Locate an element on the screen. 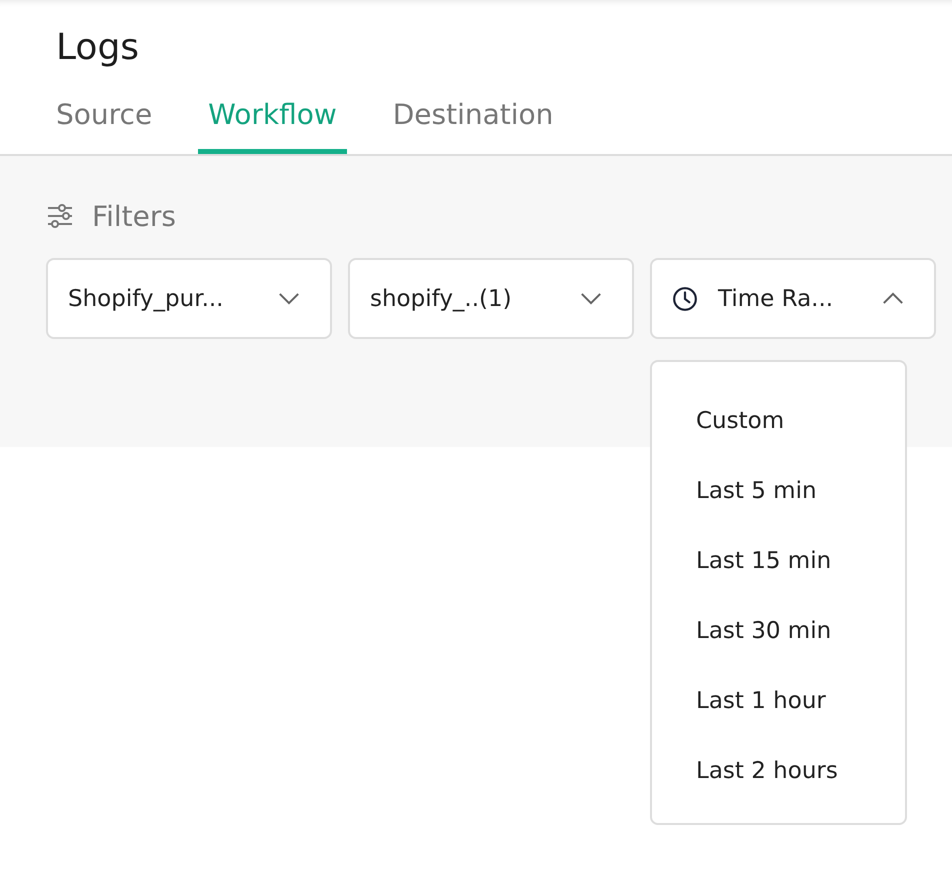 The width and height of the screenshot is (952, 882). filters-label: Filters is located at coordinates (134, 216).